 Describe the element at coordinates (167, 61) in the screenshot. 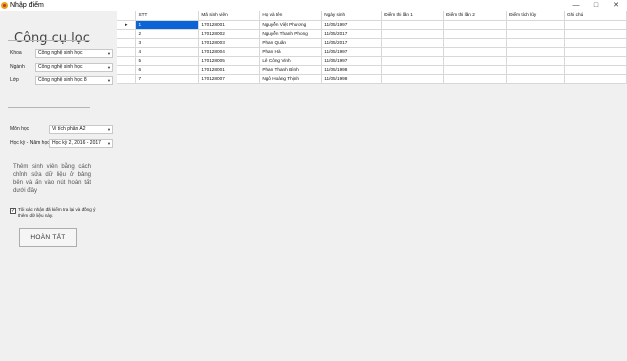

I see `table-cell: 5` at that location.